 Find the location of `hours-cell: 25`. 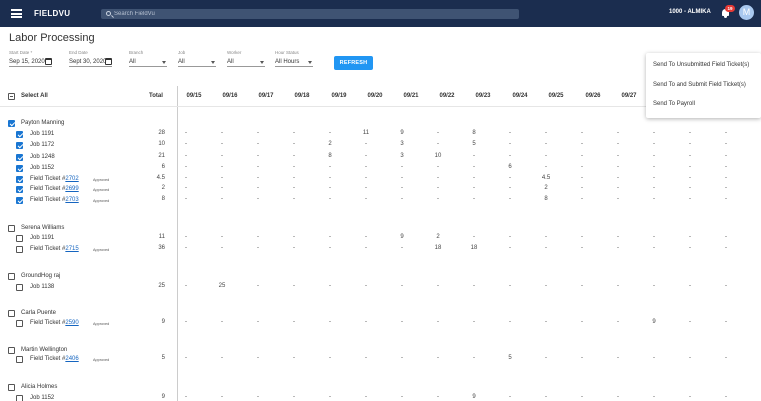

hours-cell: 25 is located at coordinates (222, 286).